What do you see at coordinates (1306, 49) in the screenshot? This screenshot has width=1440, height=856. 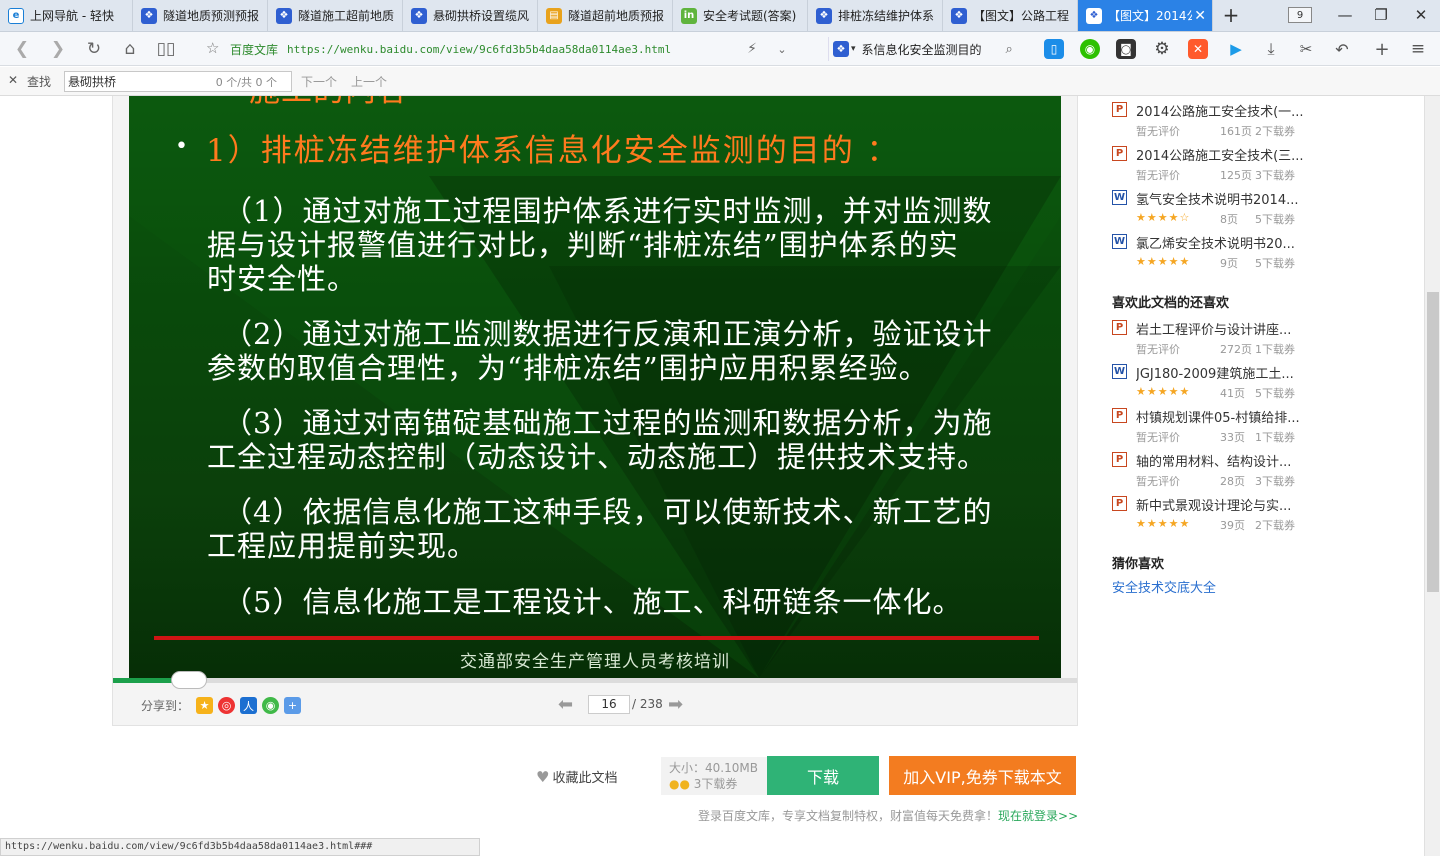 I see `scissors-icon: ✂` at bounding box center [1306, 49].